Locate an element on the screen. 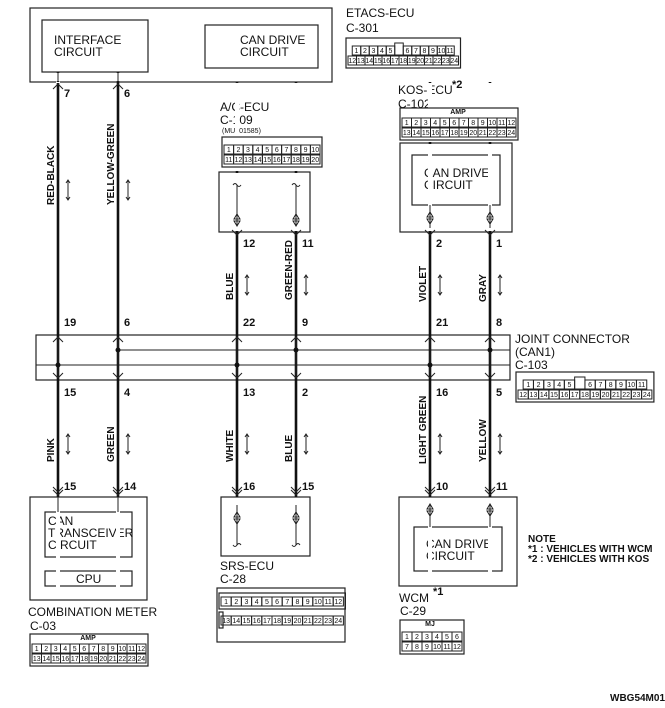 The image size is (665, 708). ac-part-number: (MU801585) is located at coordinates (241, 131).